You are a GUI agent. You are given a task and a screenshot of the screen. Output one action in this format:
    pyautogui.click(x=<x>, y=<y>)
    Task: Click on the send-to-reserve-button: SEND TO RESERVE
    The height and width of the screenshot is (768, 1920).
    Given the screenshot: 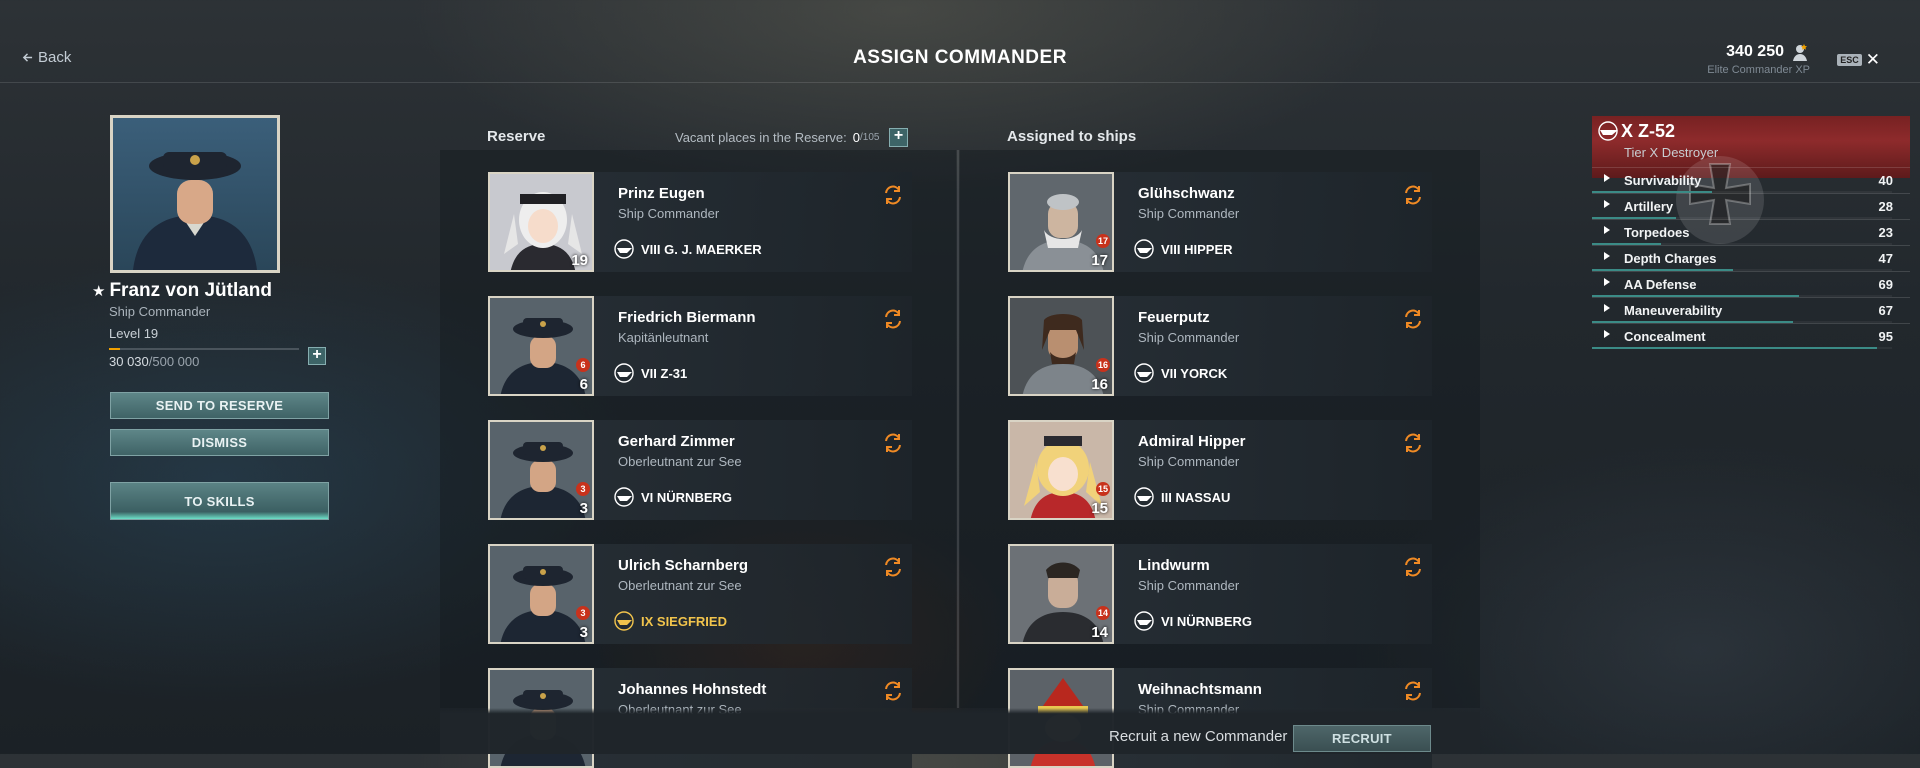 What is the action you would take?
    pyautogui.click(x=219, y=405)
    